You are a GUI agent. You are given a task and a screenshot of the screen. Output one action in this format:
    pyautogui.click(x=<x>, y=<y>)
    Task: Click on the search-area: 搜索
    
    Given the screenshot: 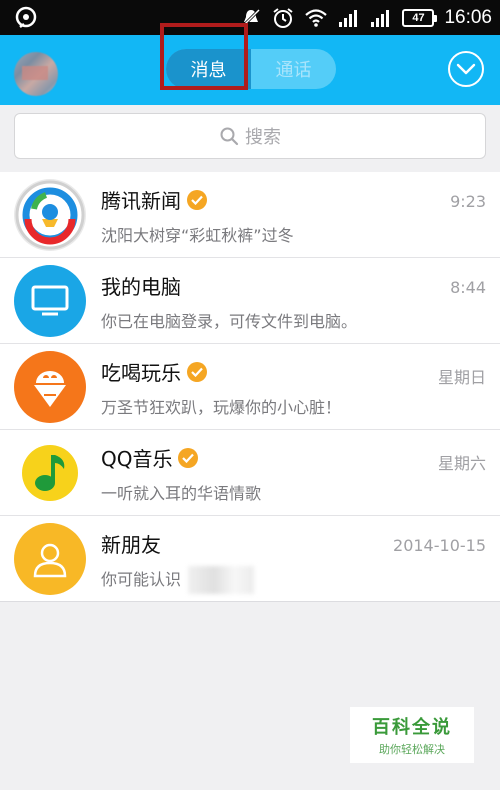 What is the action you would take?
    pyautogui.click(x=250, y=138)
    